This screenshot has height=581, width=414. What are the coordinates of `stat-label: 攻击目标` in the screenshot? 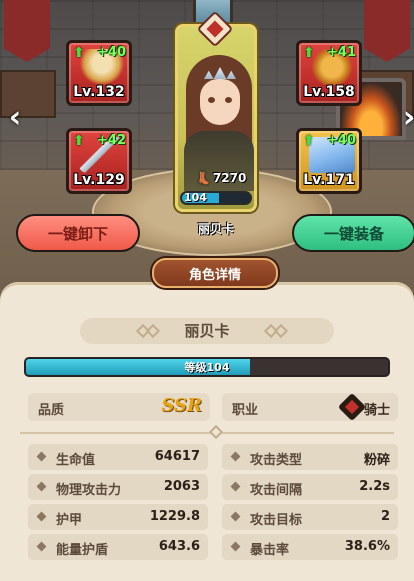 It's located at (276, 520).